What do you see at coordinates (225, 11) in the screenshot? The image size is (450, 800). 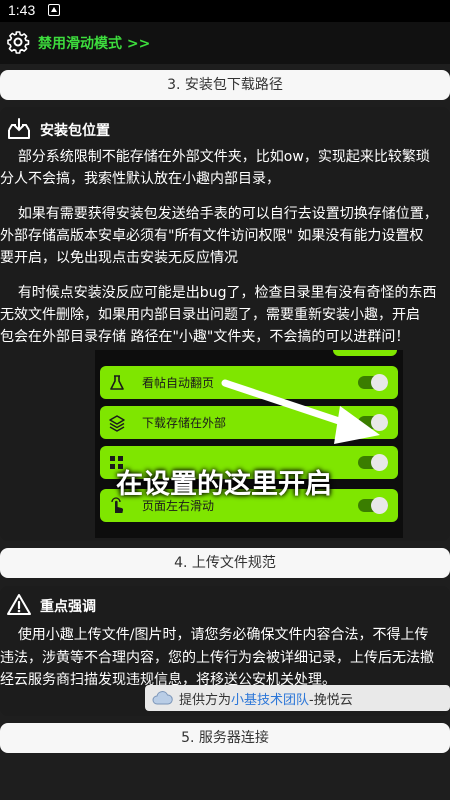 I see `status-bar: 1:43` at bounding box center [225, 11].